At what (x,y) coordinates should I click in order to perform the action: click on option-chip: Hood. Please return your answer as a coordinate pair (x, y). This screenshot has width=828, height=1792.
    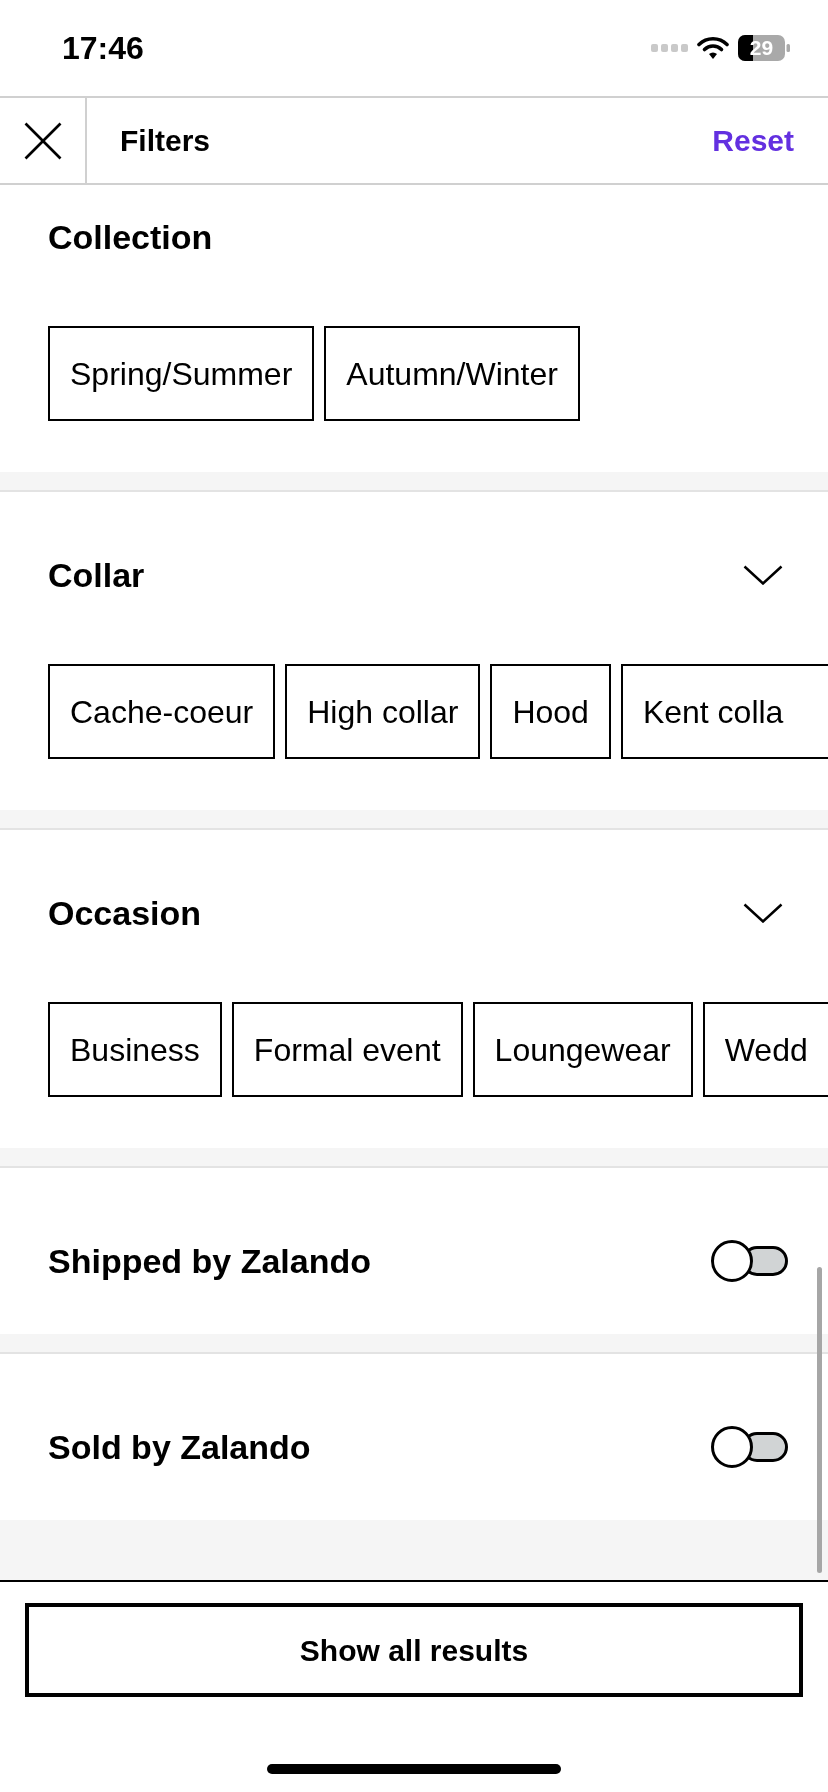
    Looking at the image, I should click on (550, 711).